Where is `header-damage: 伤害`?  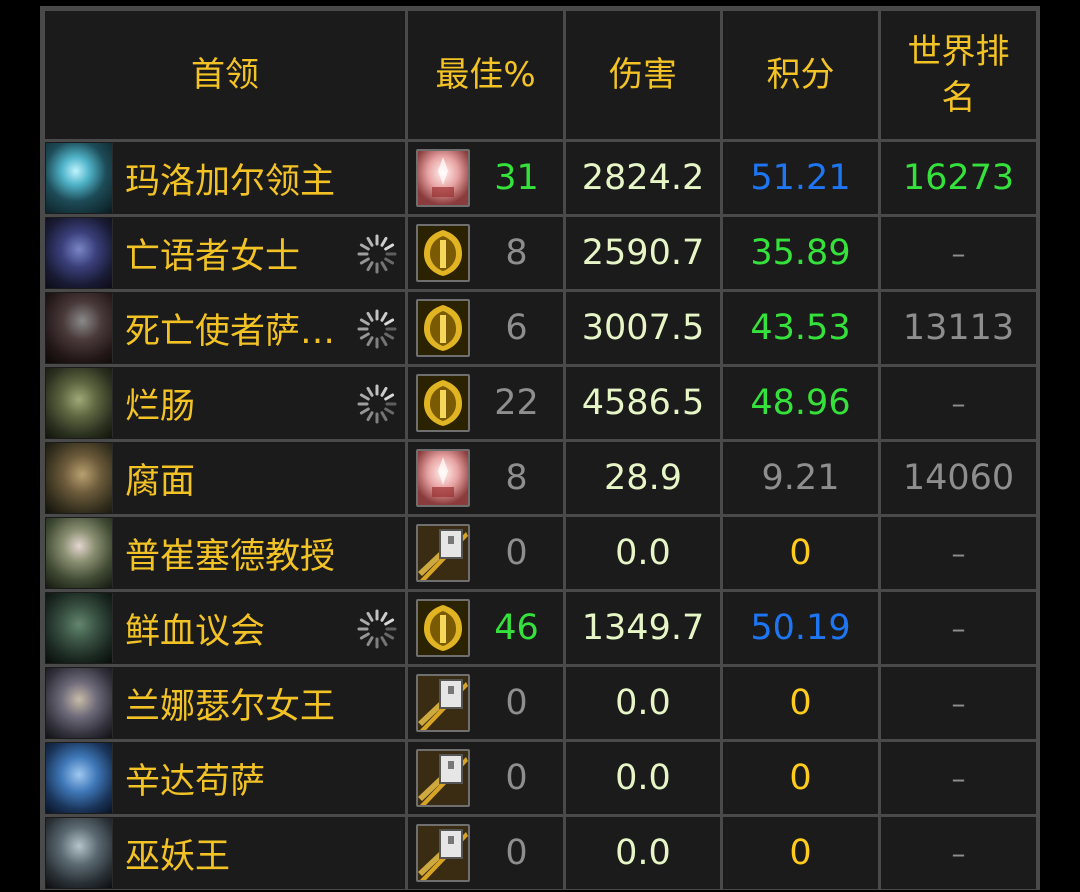 header-damage: 伤害 is located at coordinates (643, 75).